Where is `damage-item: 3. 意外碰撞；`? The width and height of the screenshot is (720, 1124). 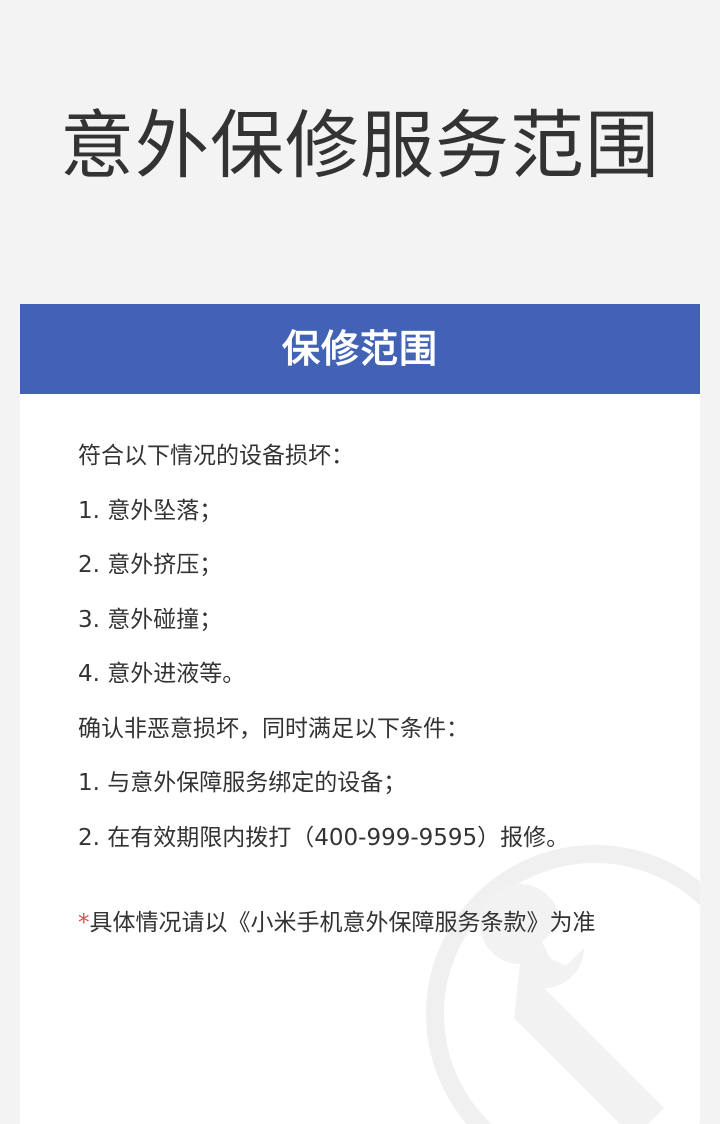 damage-item: 3. 意外碰撞； is located at coordinates (150, 619).